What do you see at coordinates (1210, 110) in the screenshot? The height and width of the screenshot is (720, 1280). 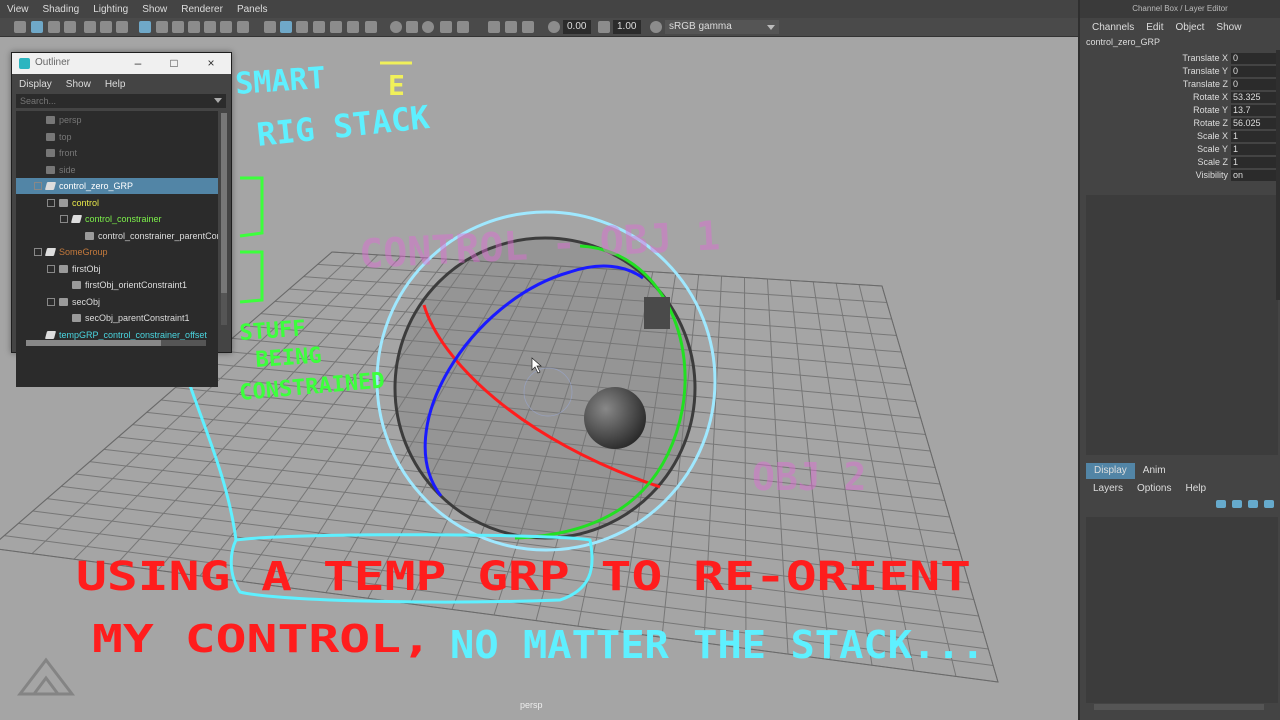 I see `attribute-name: Rotate Y` at bounding box center [1210, 110].